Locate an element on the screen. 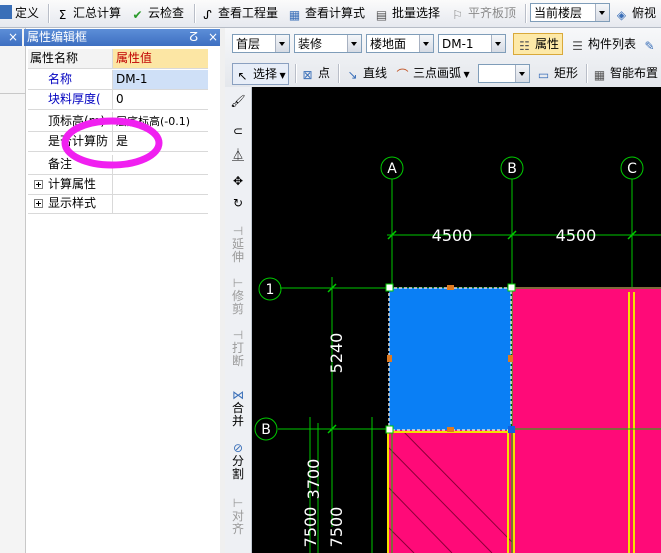 Image resolution: width=661 pixels, height=553 pixels. pick-component-button: ✎ is located at coordinates (651, 44).